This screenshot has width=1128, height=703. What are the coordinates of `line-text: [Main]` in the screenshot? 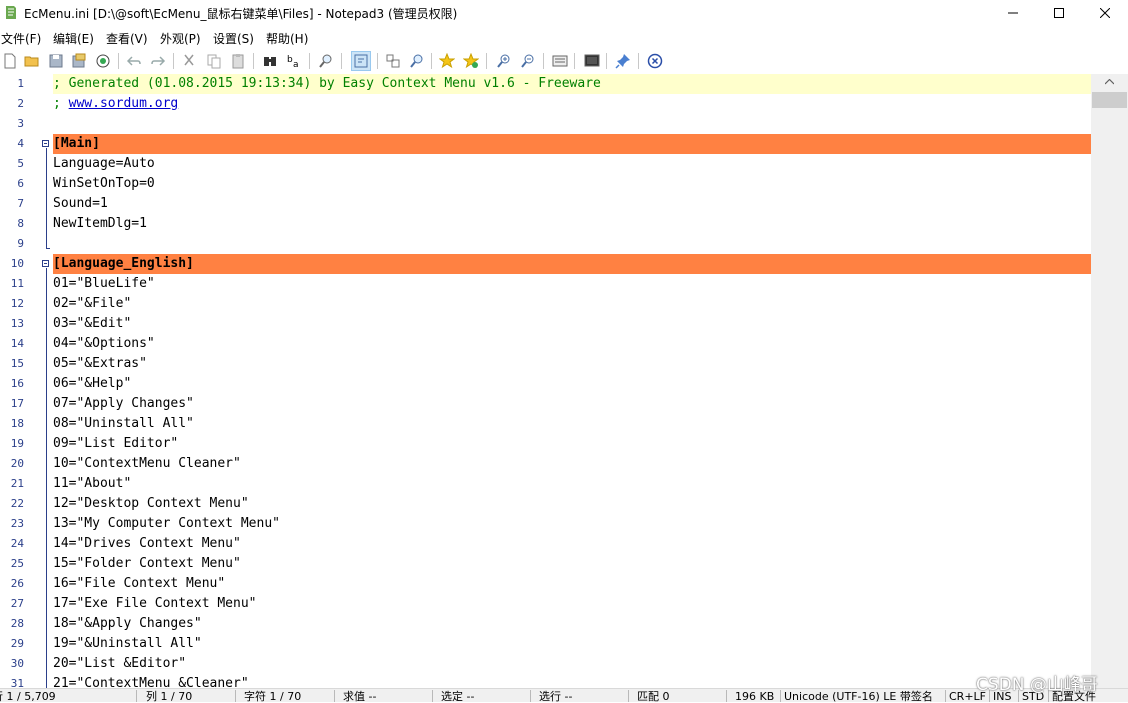 It's located at (76, 143).